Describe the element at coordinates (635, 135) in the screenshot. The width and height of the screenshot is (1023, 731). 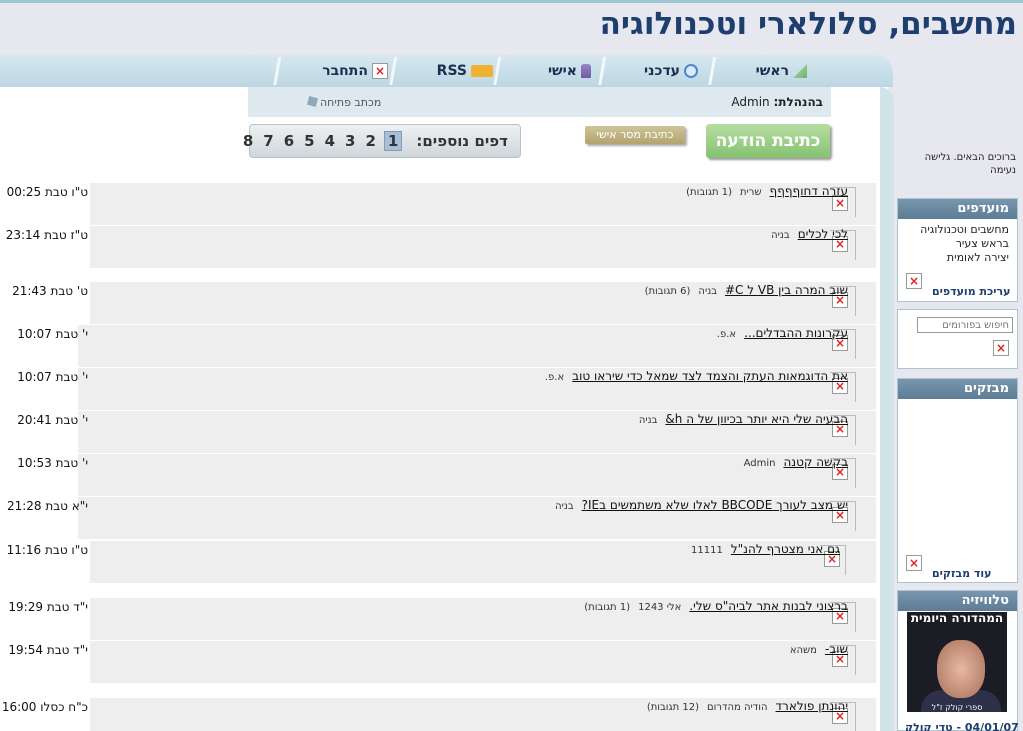
I see `write-pm-button: כתיבת מסר אישי` at that location.